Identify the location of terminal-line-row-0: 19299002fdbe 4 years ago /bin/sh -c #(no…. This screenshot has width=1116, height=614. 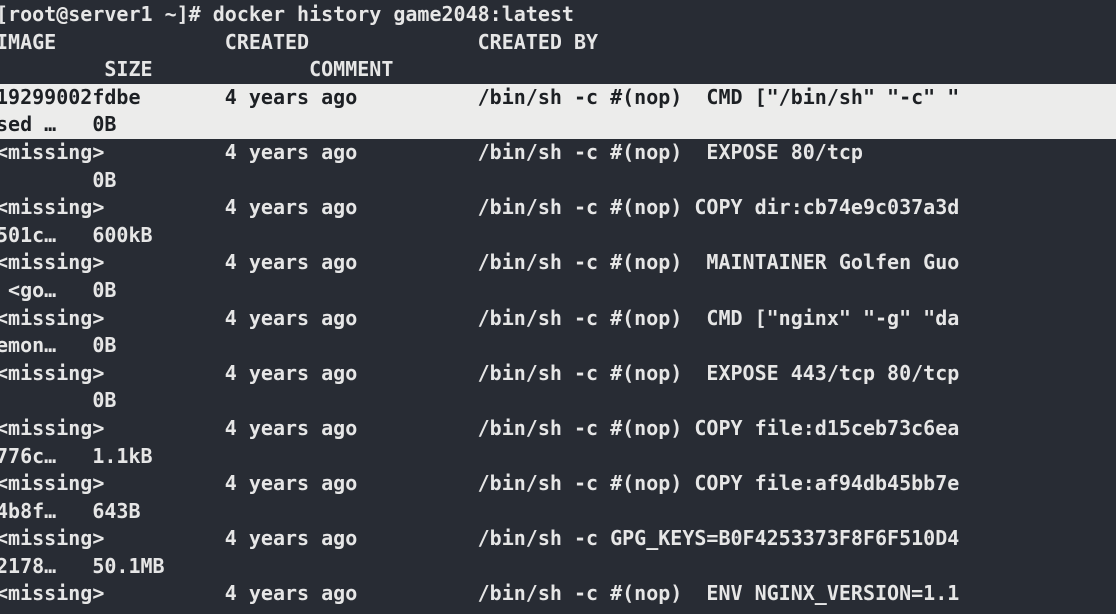
(558, 97).